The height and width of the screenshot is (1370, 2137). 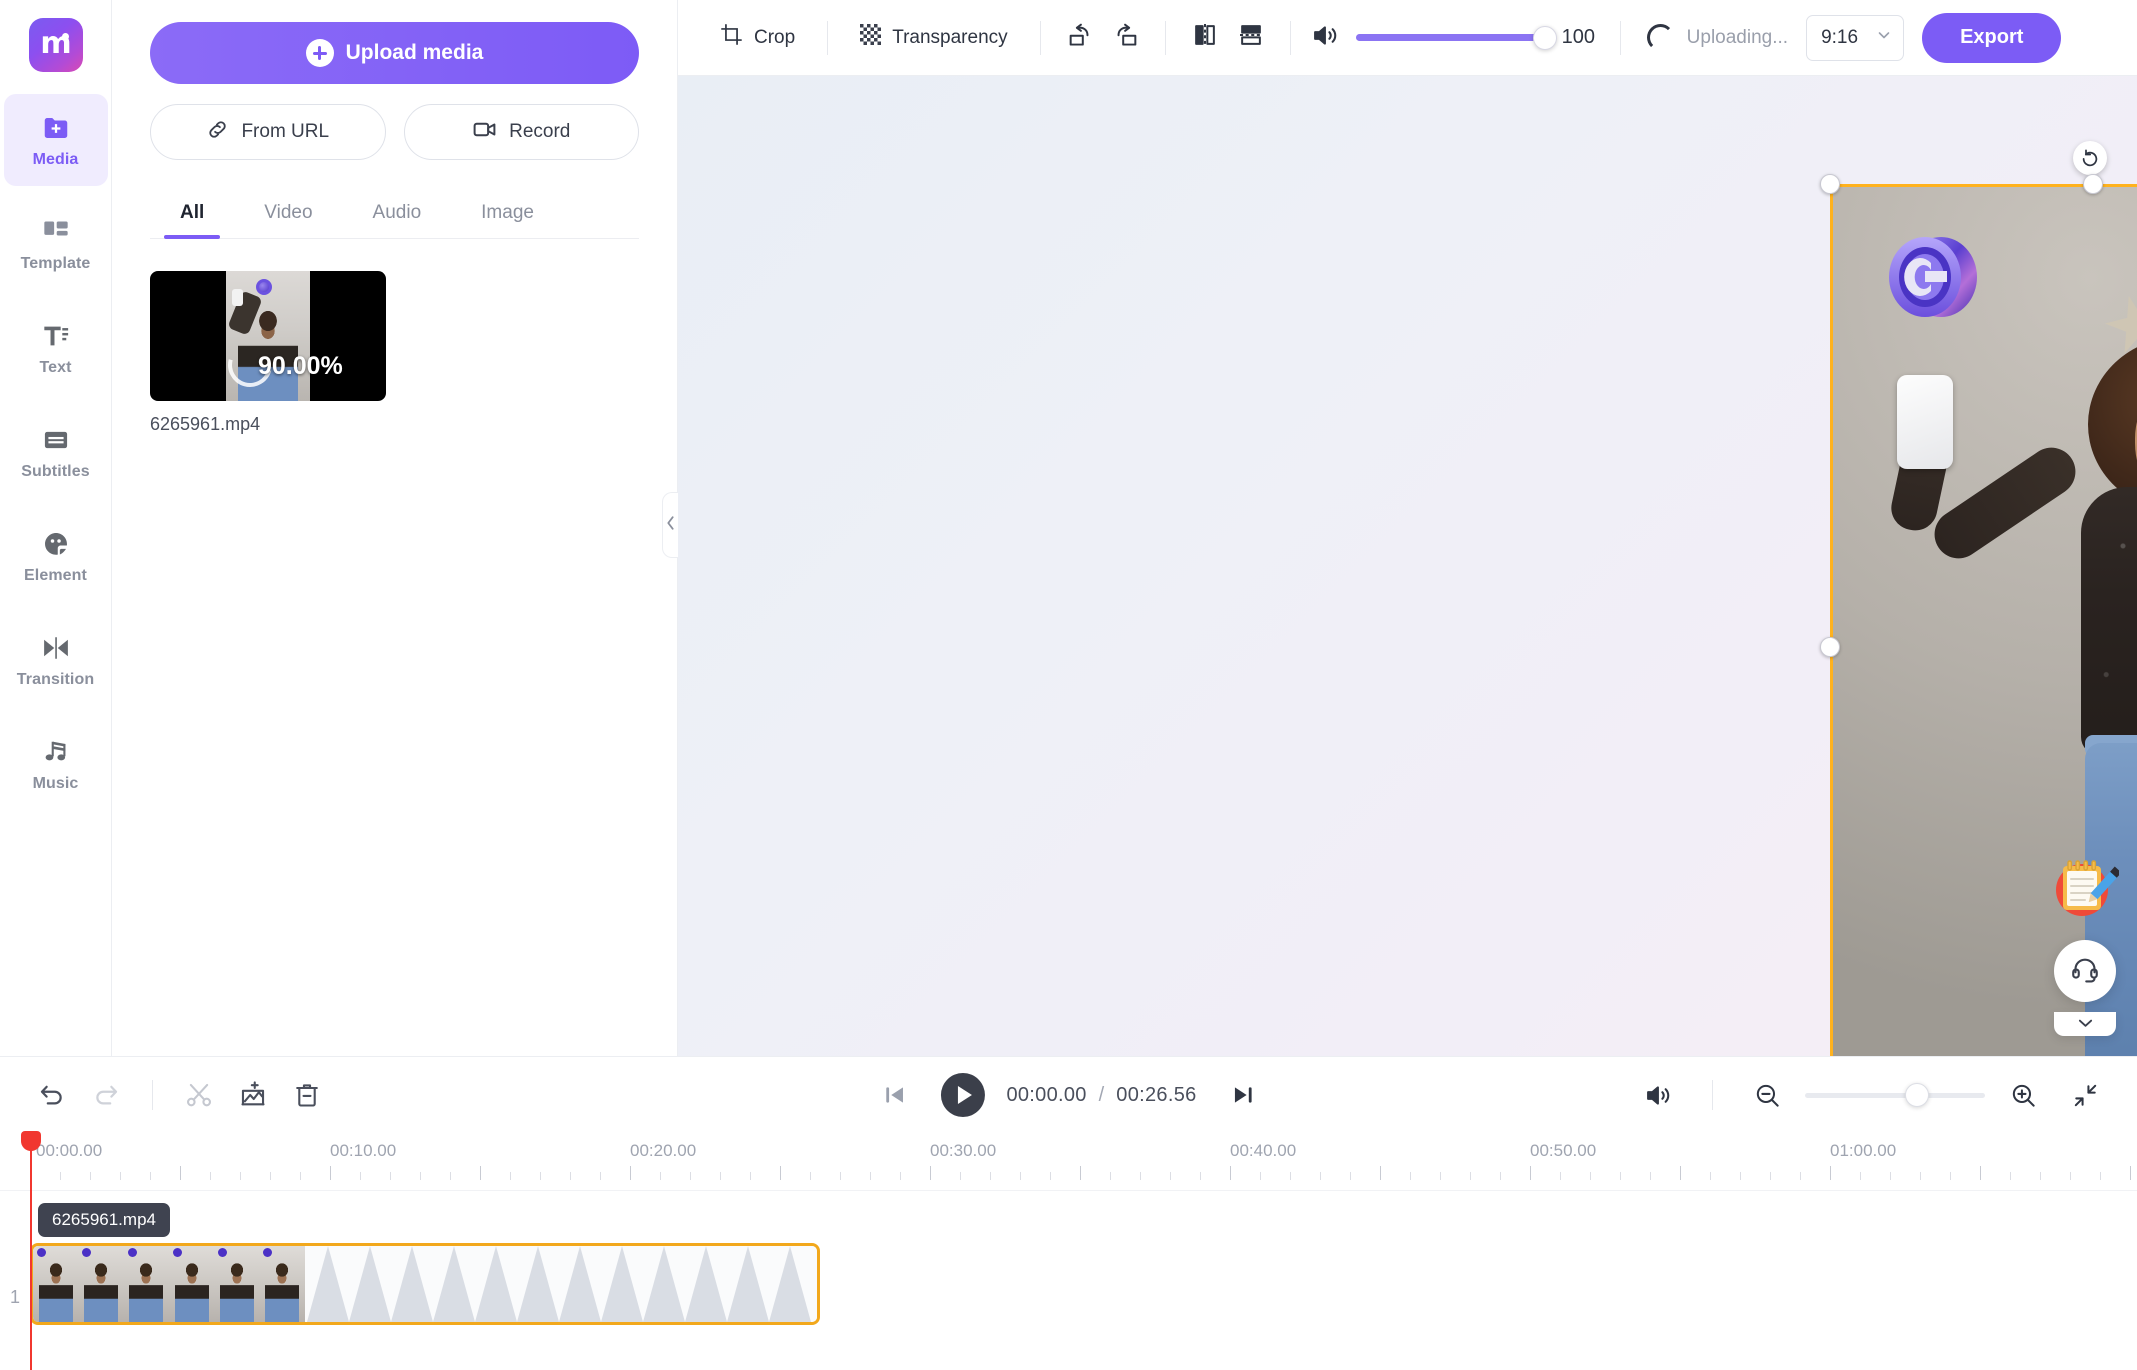 What do you see at coordinates (1544, 37) in the screenshot?
I see `volume-slider-handle` at bounding box center [1544, 37].